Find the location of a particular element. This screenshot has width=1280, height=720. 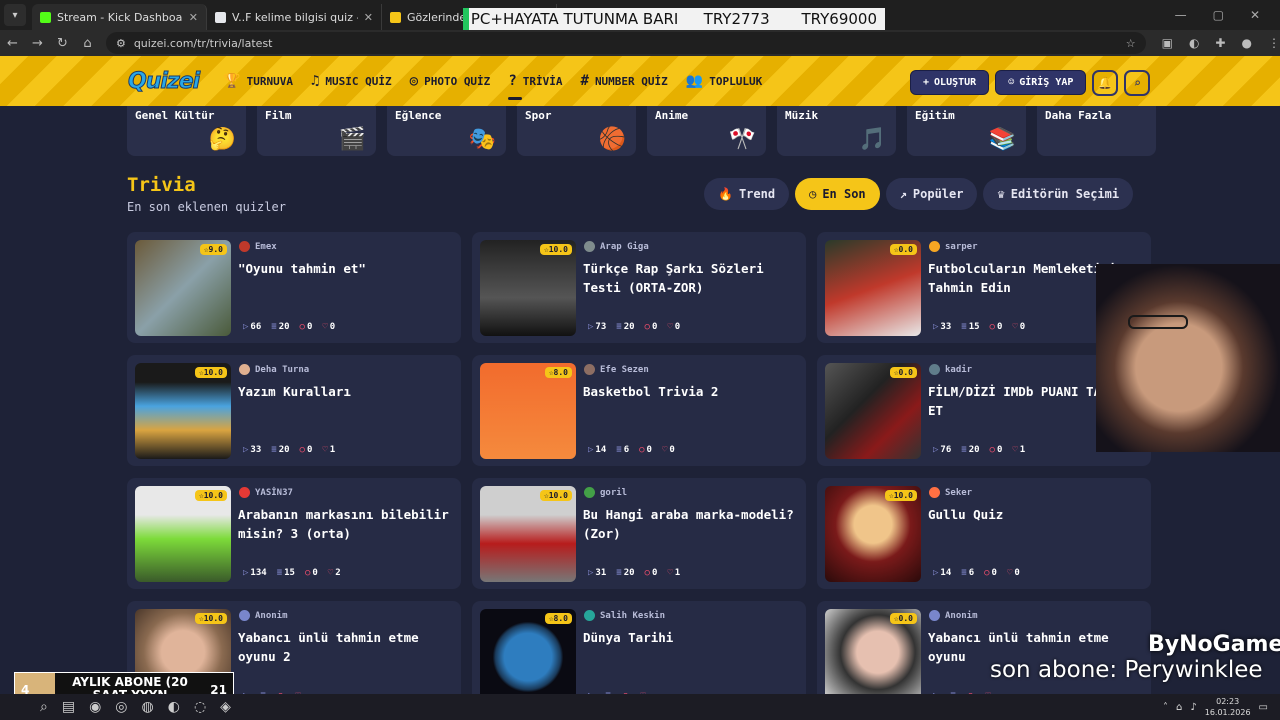

filter-button: ◷ En Son is located at coordinates (837, 194).